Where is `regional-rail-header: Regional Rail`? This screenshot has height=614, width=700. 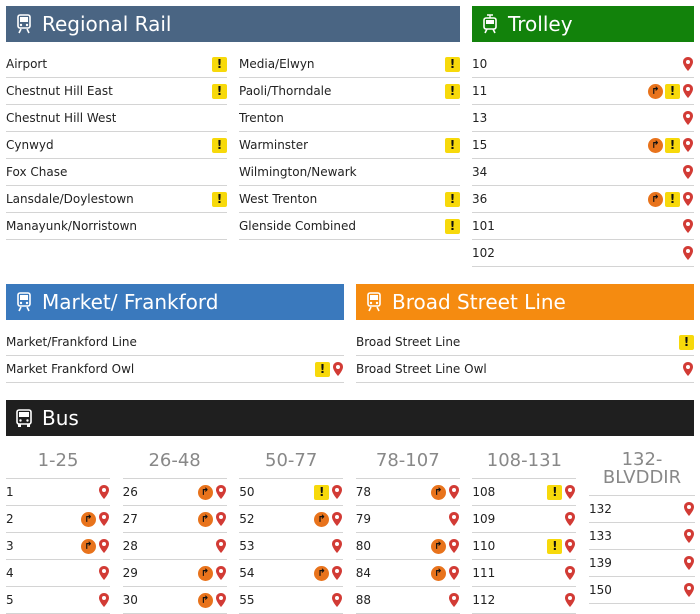 regional-rail-header: Regional Rail is located at coordinates (233, 24).